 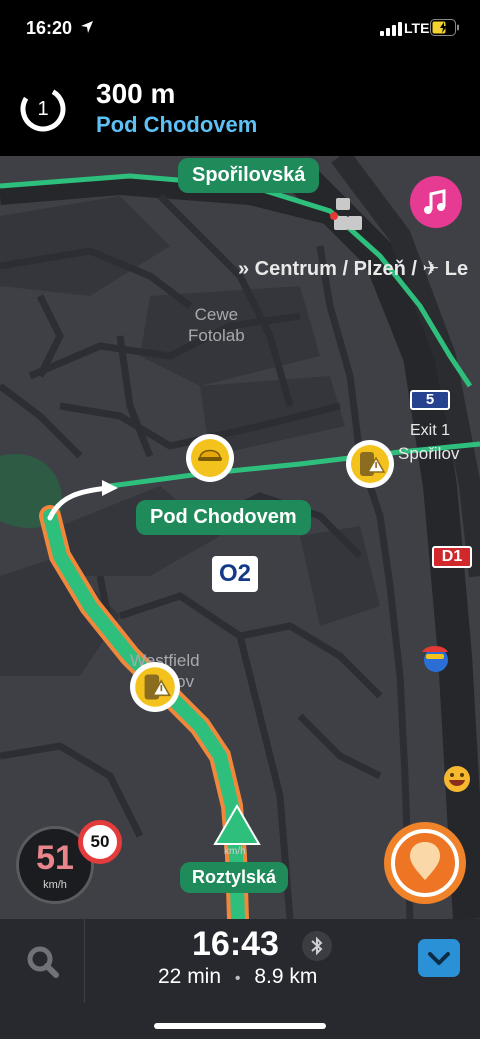 I want to click on street-label-spořilovská: Spořilovská, so click(x=249, y=175).